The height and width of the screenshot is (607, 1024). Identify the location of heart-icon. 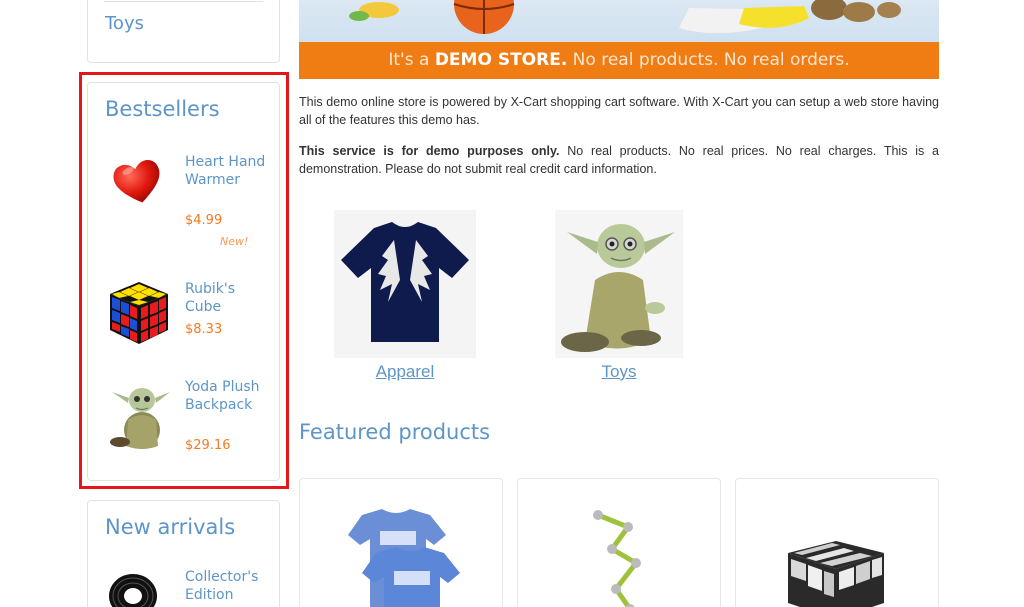
(138, 182).